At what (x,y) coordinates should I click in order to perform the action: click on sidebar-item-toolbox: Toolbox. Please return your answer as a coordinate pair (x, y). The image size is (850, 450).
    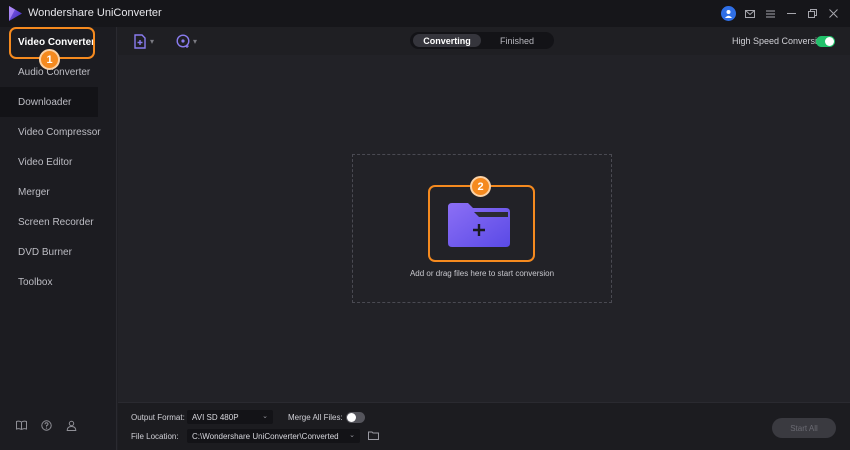
    Looking at the image, I should click on (58, 282).